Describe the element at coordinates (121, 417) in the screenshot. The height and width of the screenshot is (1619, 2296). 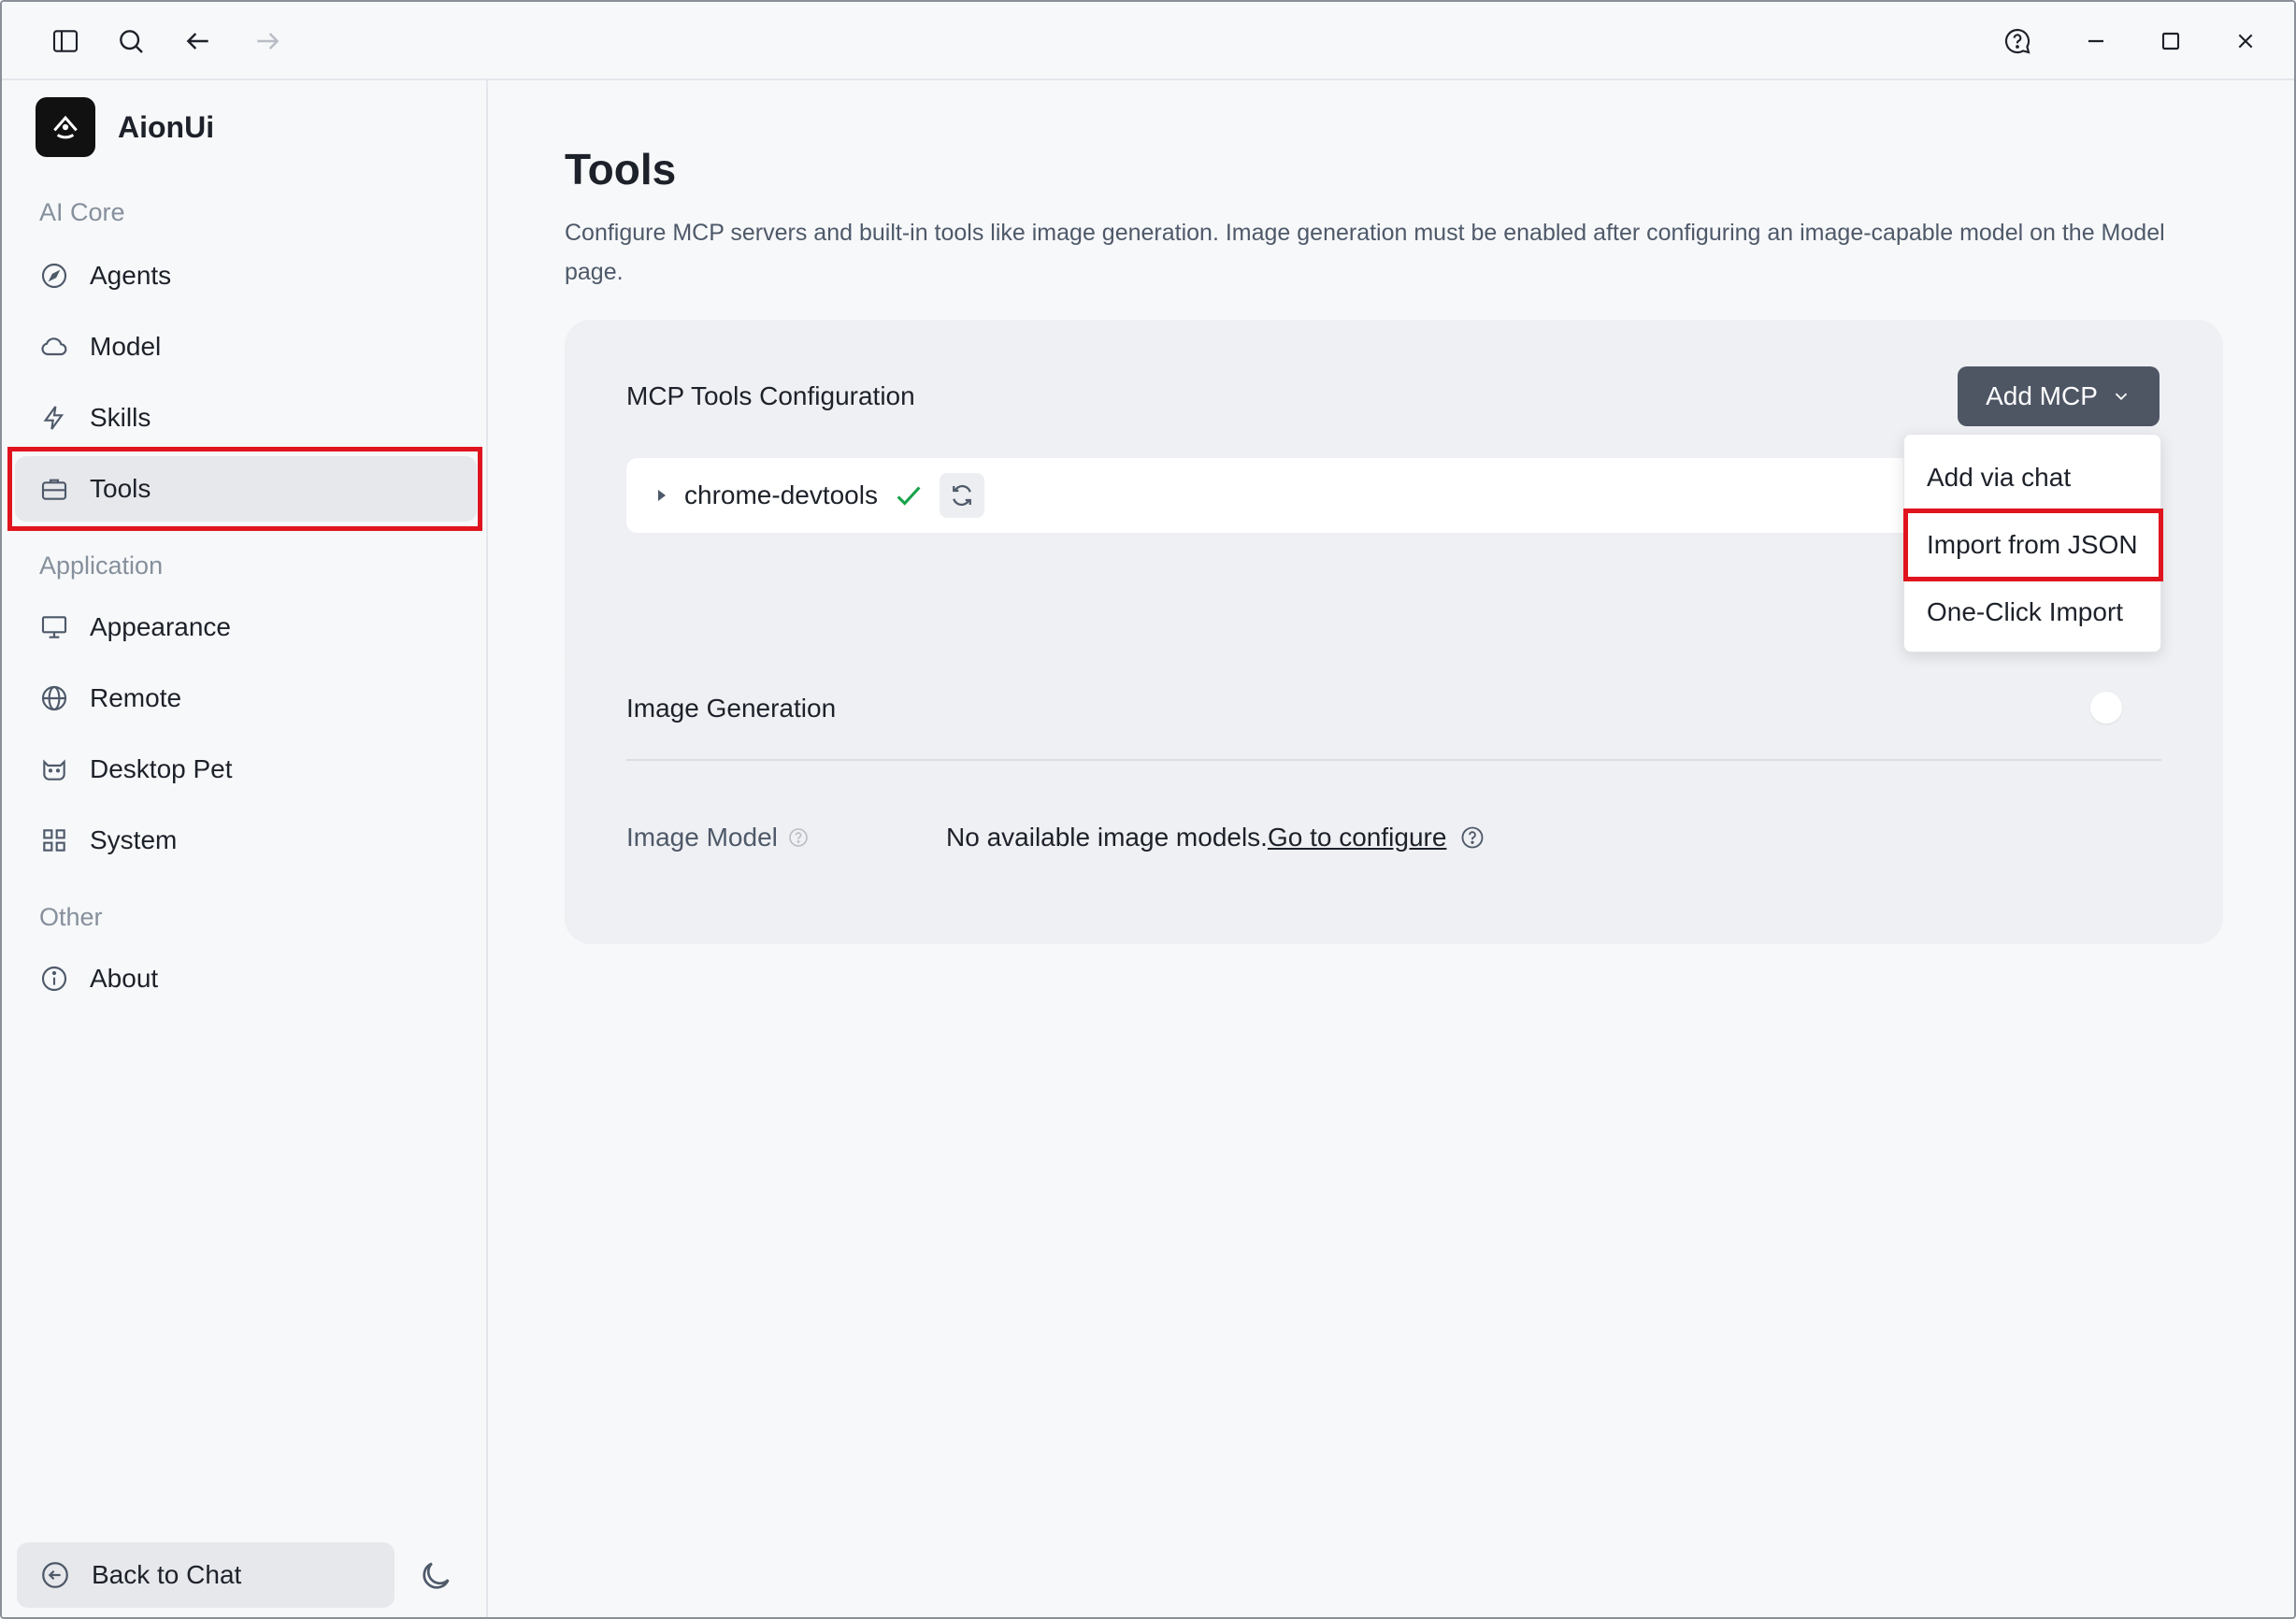
I see `sidebar-item-label: Skills` at that location.